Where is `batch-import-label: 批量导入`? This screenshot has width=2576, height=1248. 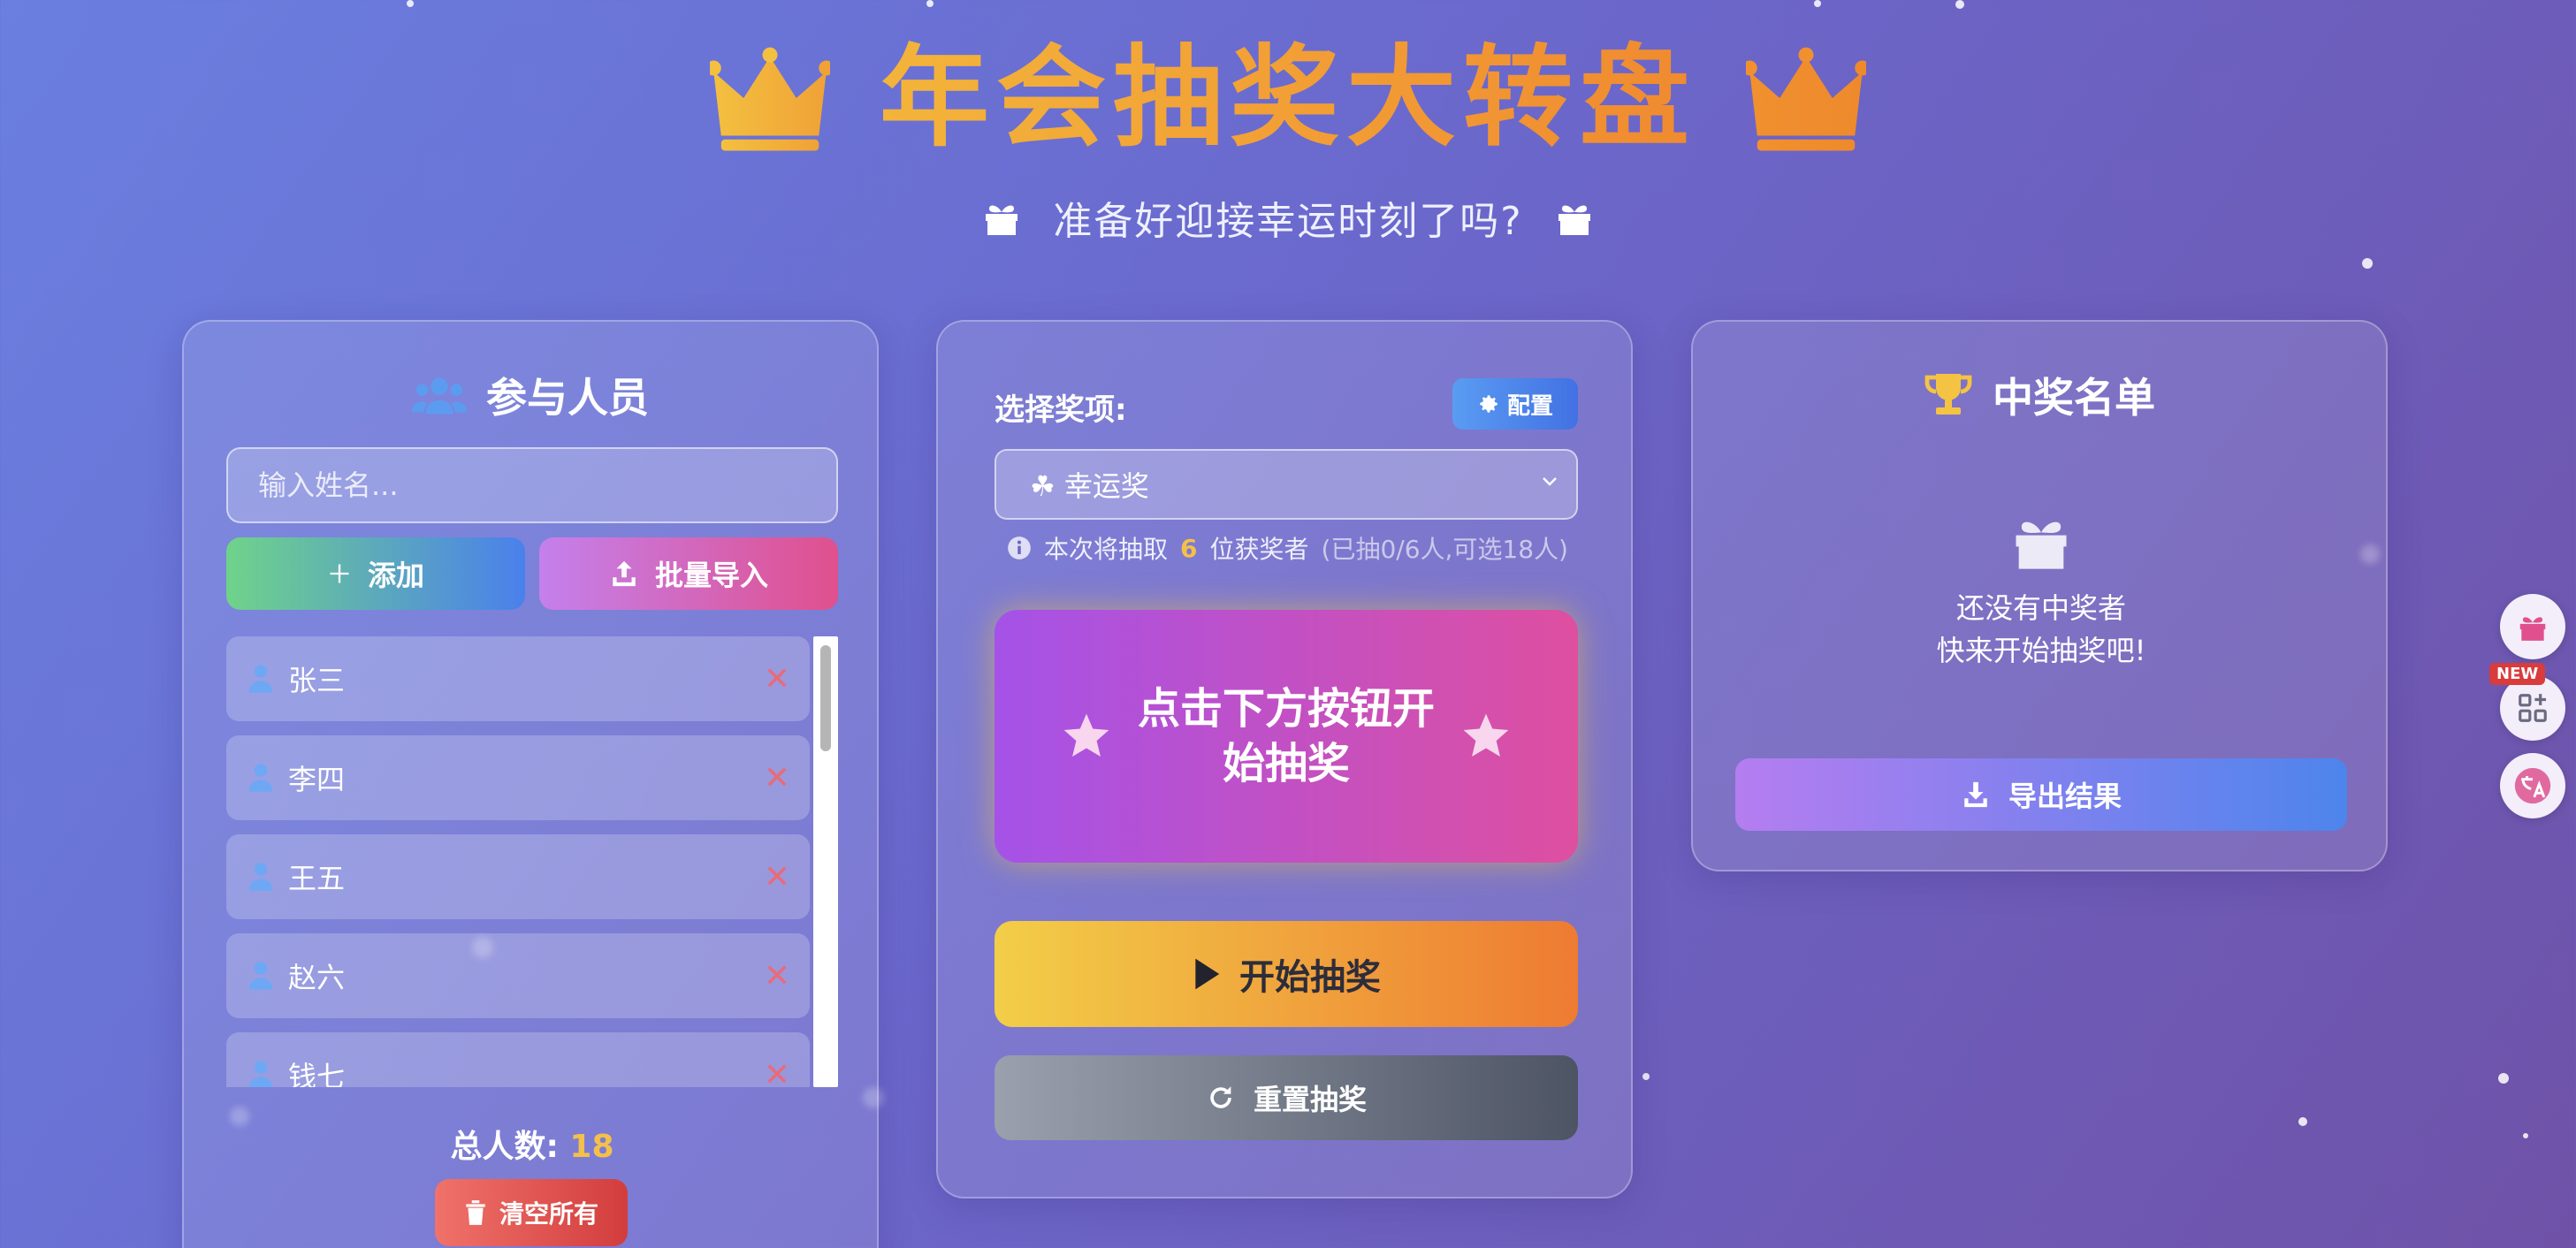
batch-import-label: 批量导入 is located at coordinates (711, 575).